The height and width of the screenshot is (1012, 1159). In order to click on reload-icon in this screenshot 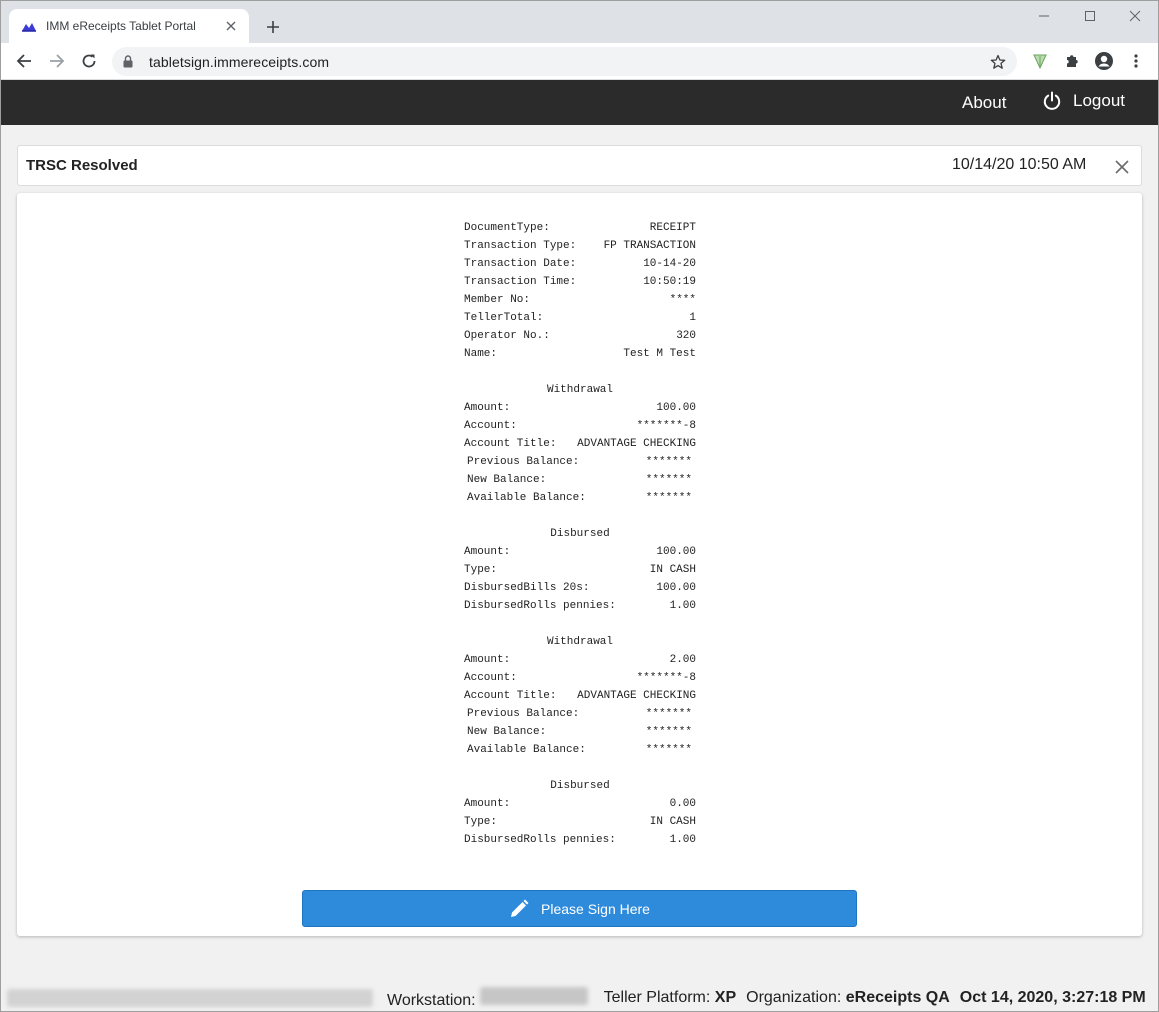, I will do `click(89, 61)`.